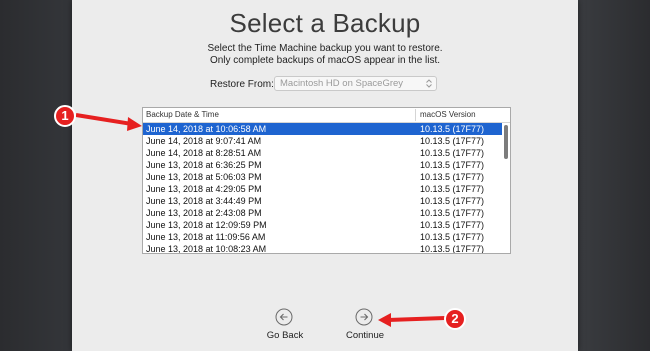  I want to click on callout-2-arrow, so click(416, 319).